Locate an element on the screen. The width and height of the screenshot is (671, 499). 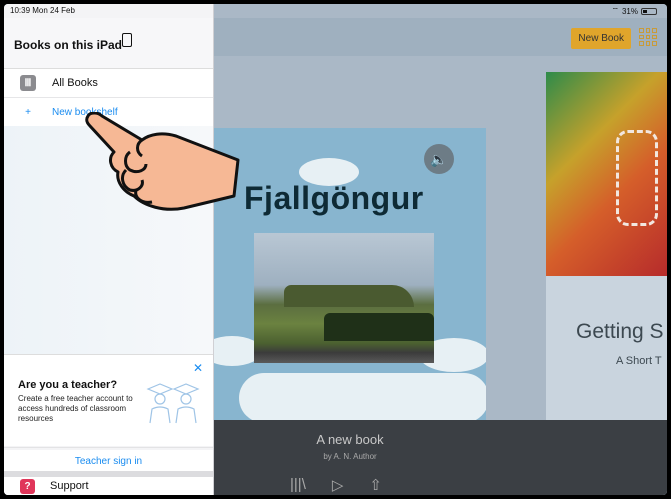
pointing-hand-icon is located at coordinates (162, 161).